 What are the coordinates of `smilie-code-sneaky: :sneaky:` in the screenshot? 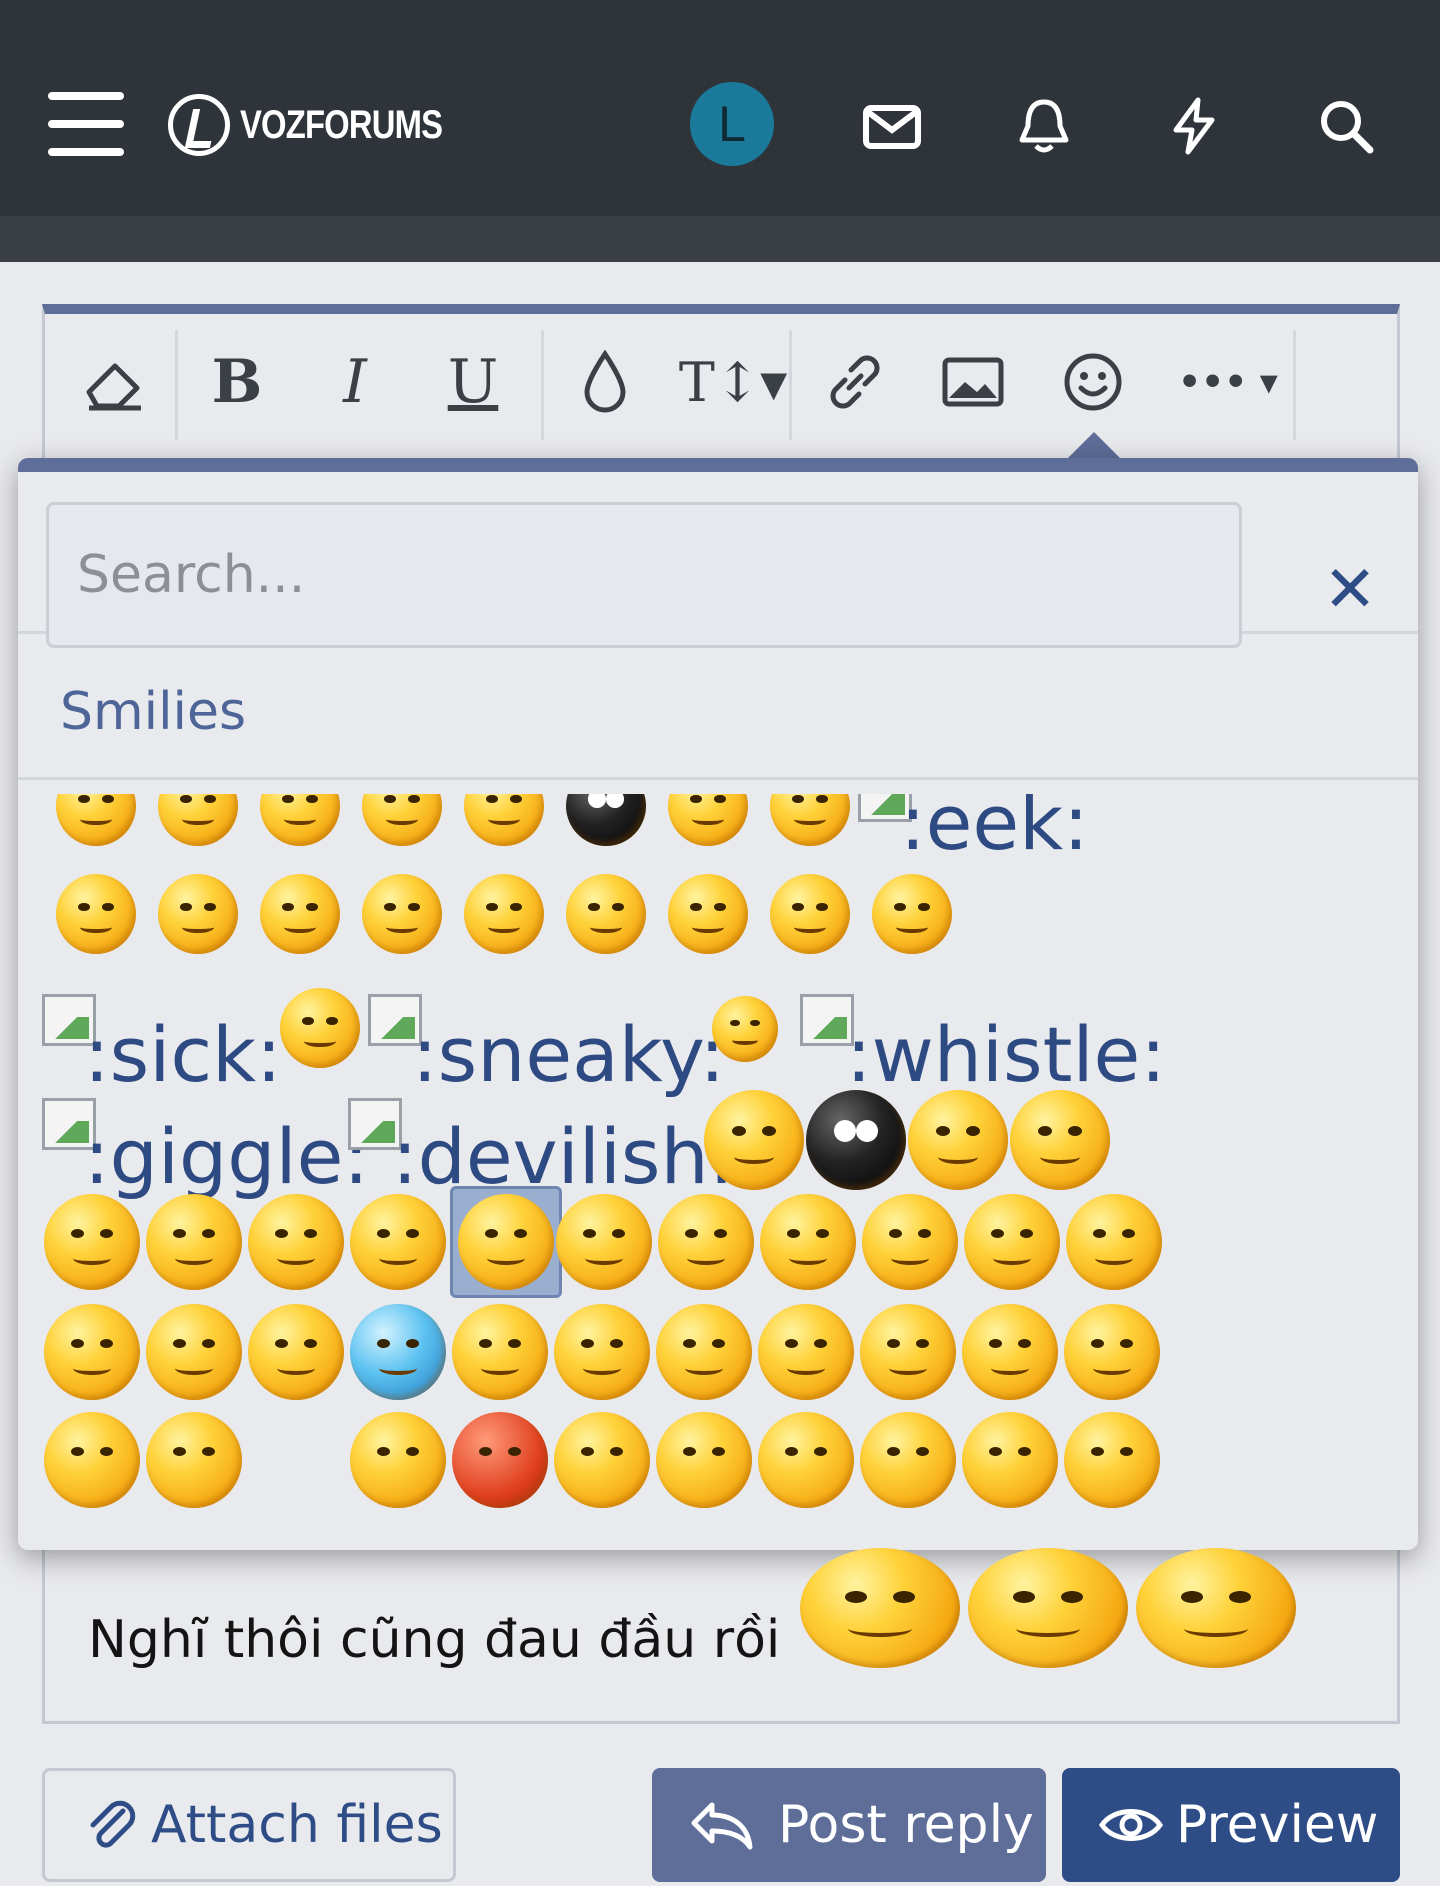 It's located at (568, 1054).